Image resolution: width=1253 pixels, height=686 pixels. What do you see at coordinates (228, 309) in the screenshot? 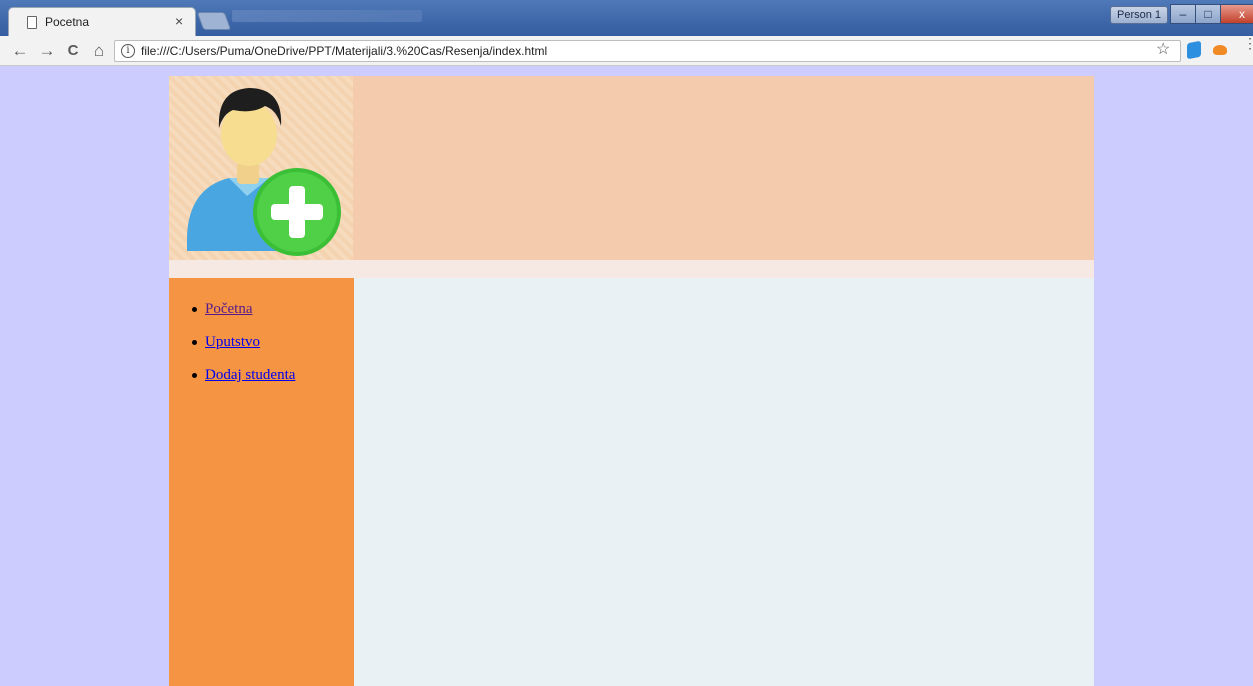
I see `nav-link-pocetna: Početna` at bounding box center [228, 309].